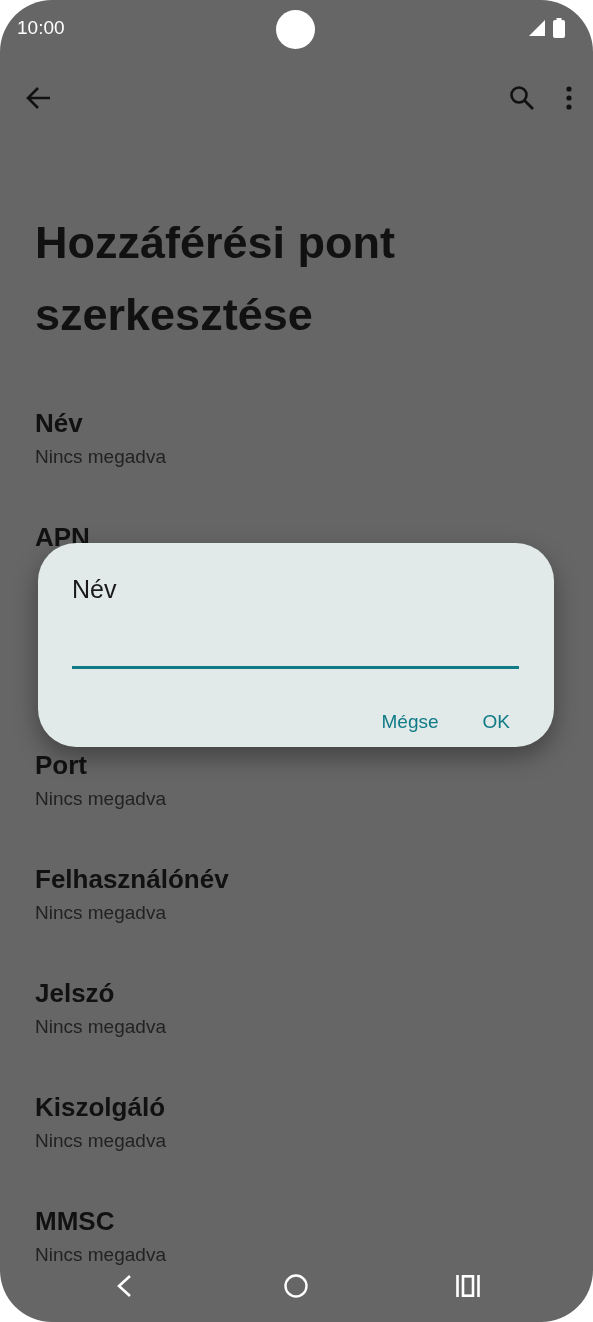  Describe the element at coordinates (59, 423) in the screenshot. I see `setting-title: Név` at that location.